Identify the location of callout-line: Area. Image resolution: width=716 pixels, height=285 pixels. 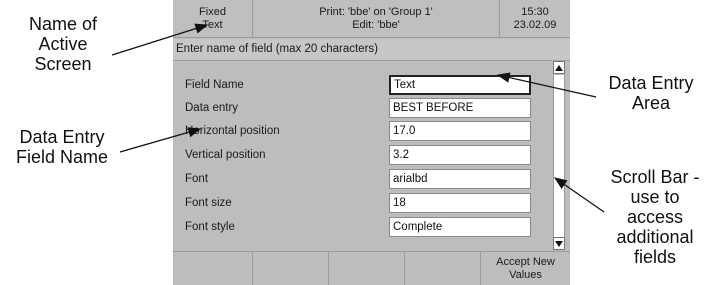
(651, 103).